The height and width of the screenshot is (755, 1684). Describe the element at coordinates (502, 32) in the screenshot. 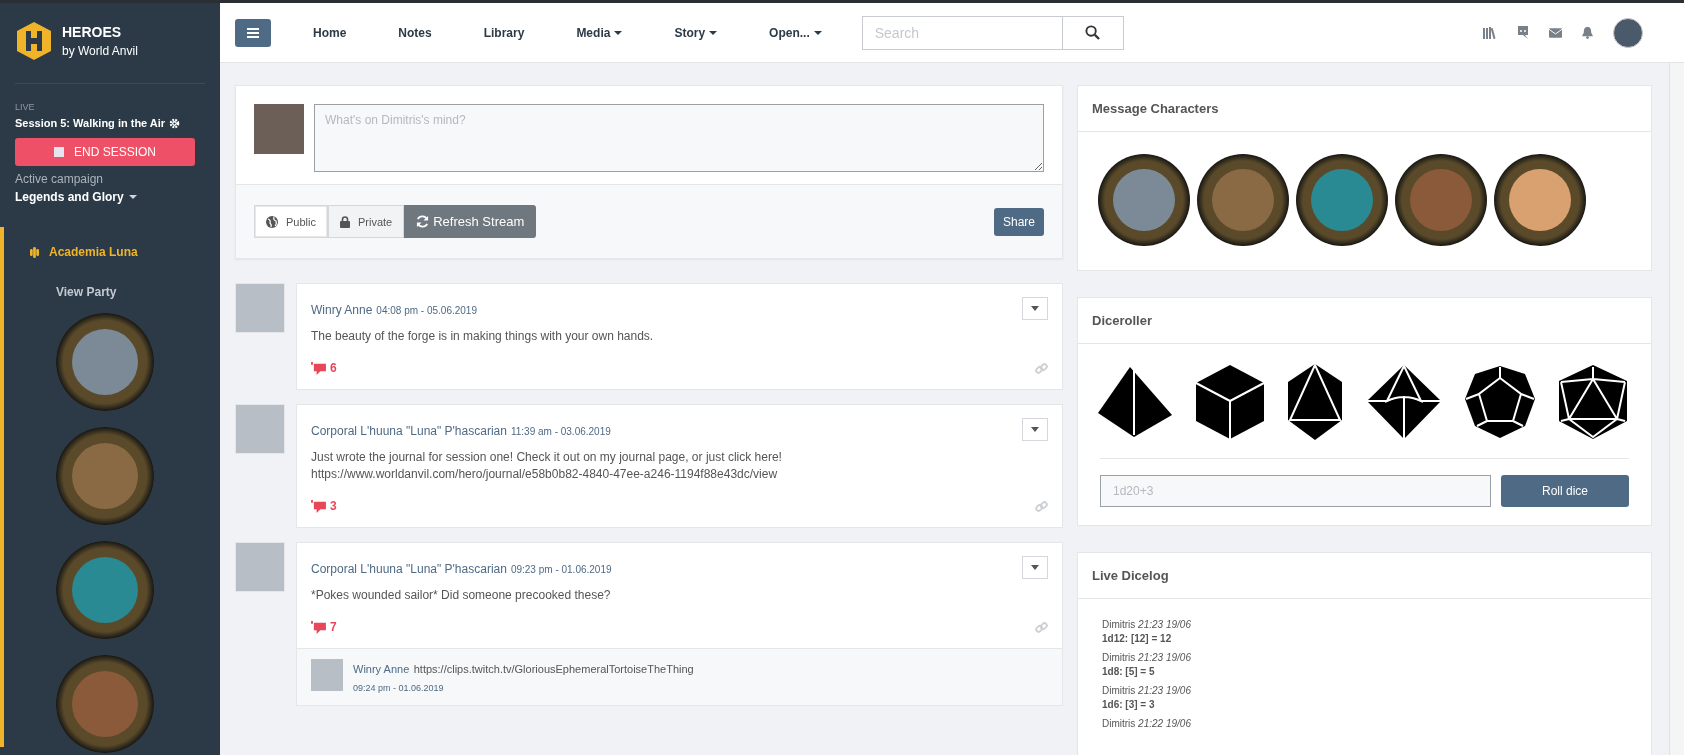

I see `nav-link: Library` at that location.